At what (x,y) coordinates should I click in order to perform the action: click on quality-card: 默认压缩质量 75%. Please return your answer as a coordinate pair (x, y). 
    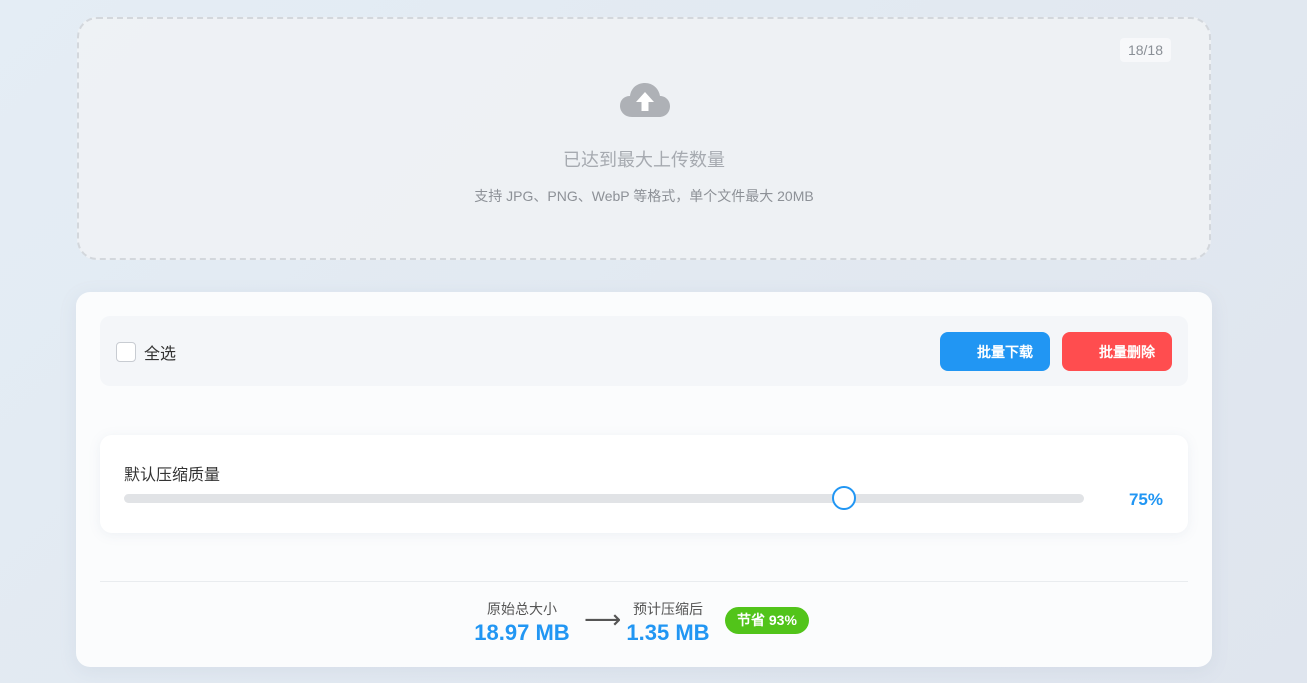
    Looking at the image, I should click on (644, 484).